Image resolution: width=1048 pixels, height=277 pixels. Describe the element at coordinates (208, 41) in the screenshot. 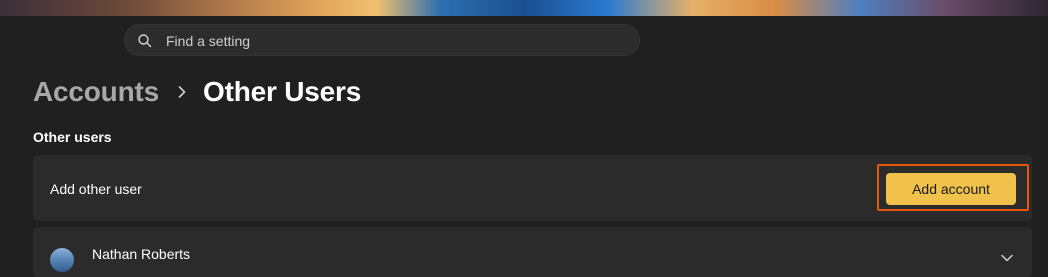

I see `search-placeholder: Find a setting` at that location.